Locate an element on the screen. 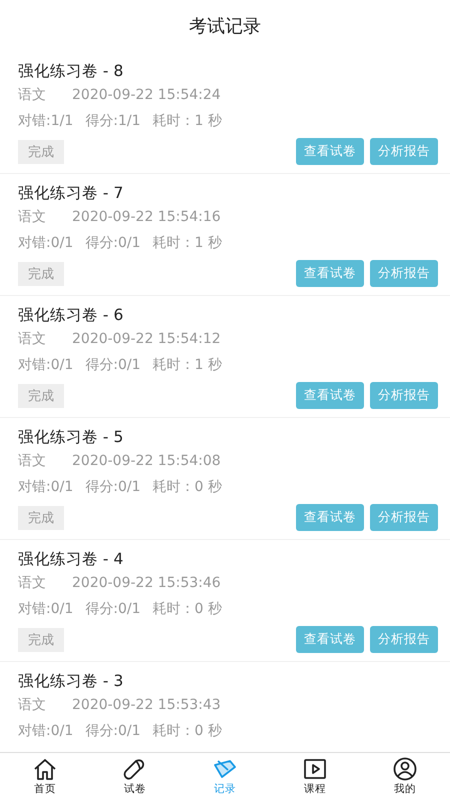 The width and height of the screenshot is (450, 800). record-title: 强化练习卷 - 8 is located at coordinates (71, 71).